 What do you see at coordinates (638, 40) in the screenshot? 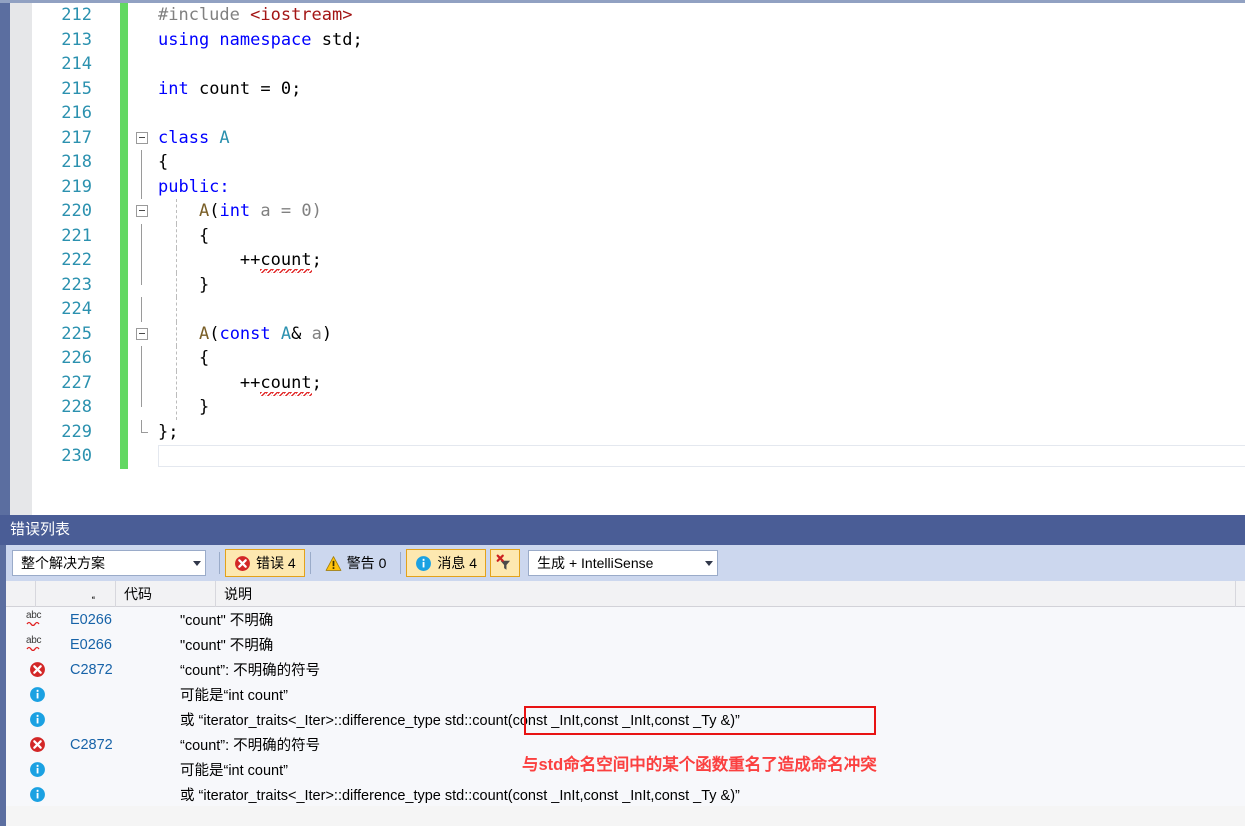
I see `code-line: 213 using namespace std;` at bounding box center [638, 40].